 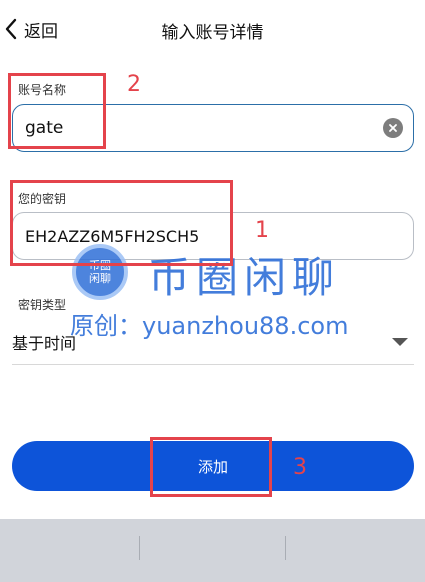 What do you see at coordinates (400, 342) in the screenshot?
I see `dropdown-arrow-icon` at bounding box center [400, 342].